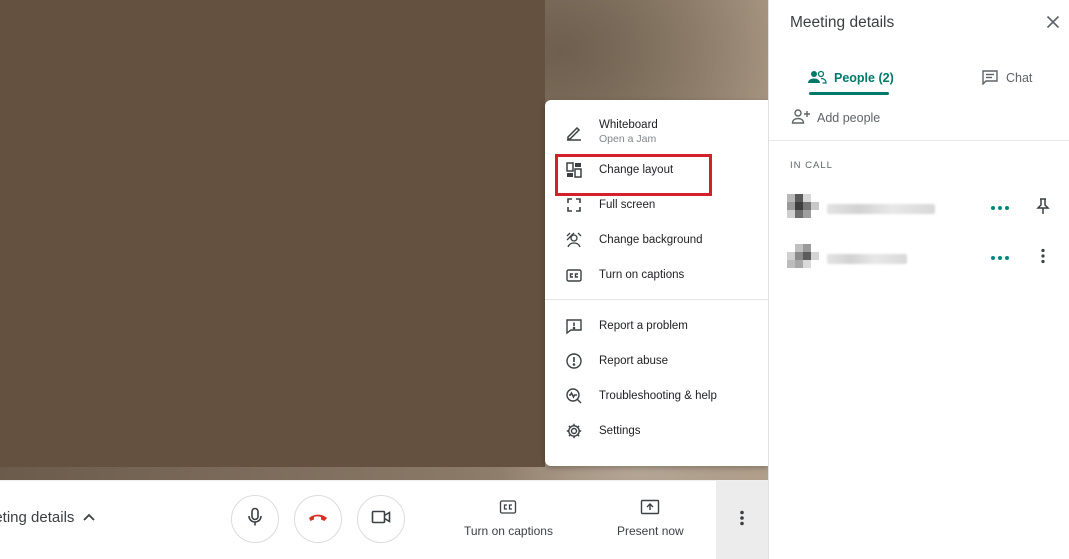 This screenshot has width=1069, height=559. I want to click on pen-icon, so click(574, 132).